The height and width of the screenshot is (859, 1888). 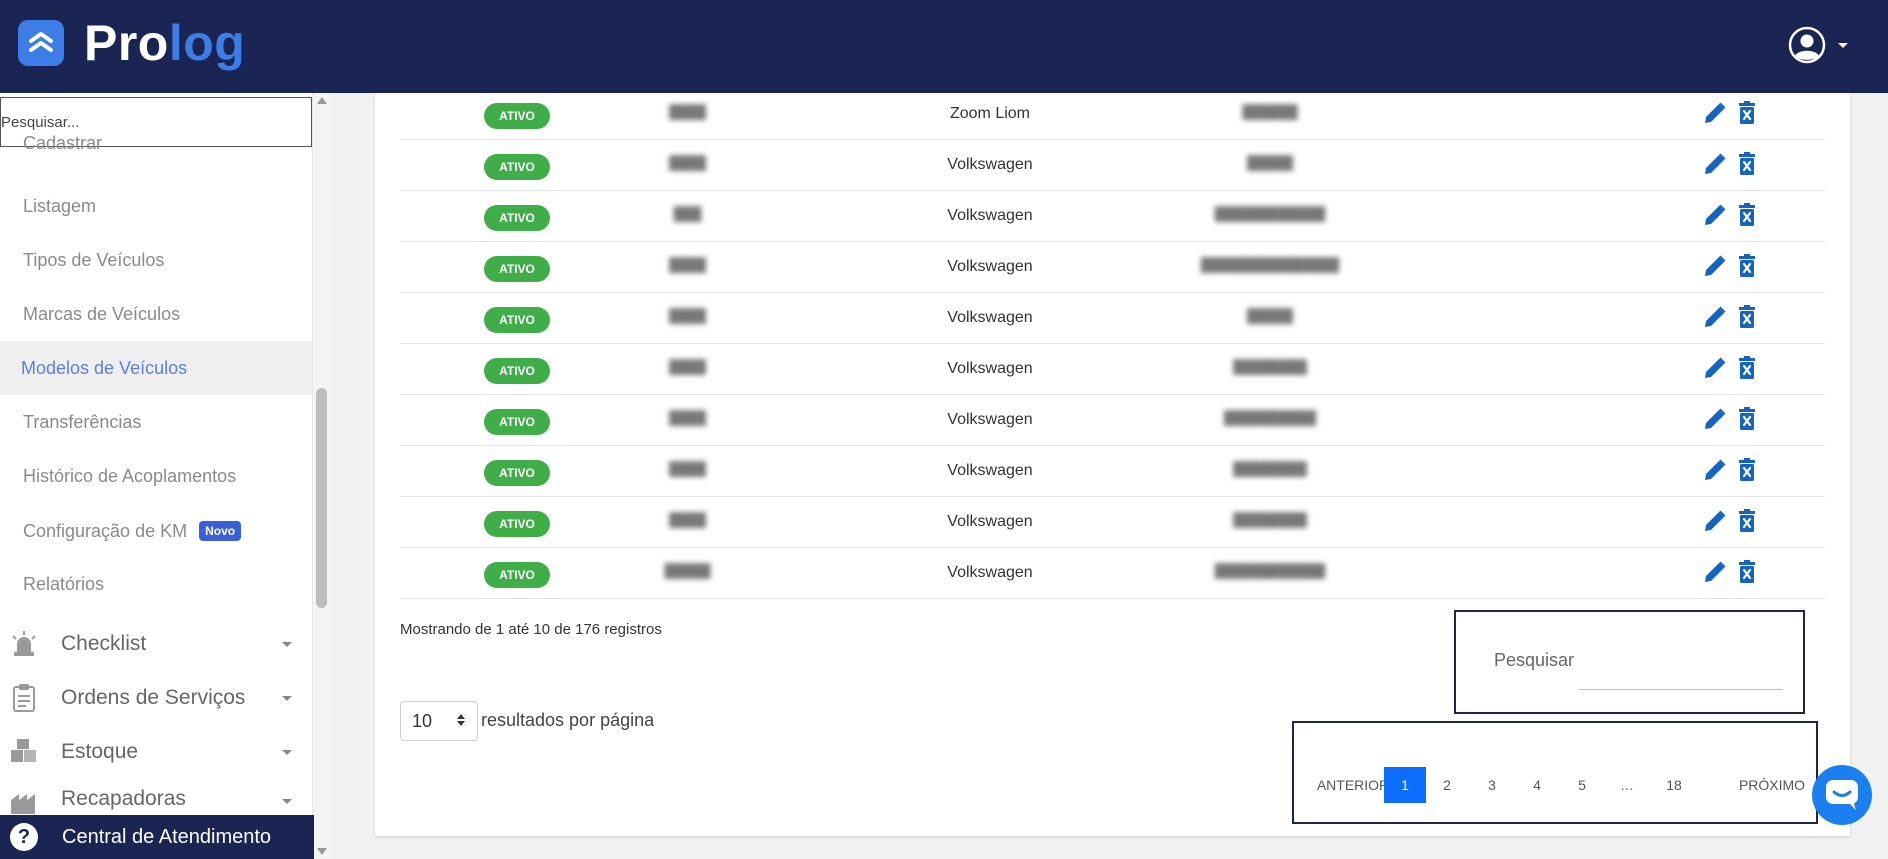 I want to click on pagination-page-4: 4, so click(x=1537, y=785).